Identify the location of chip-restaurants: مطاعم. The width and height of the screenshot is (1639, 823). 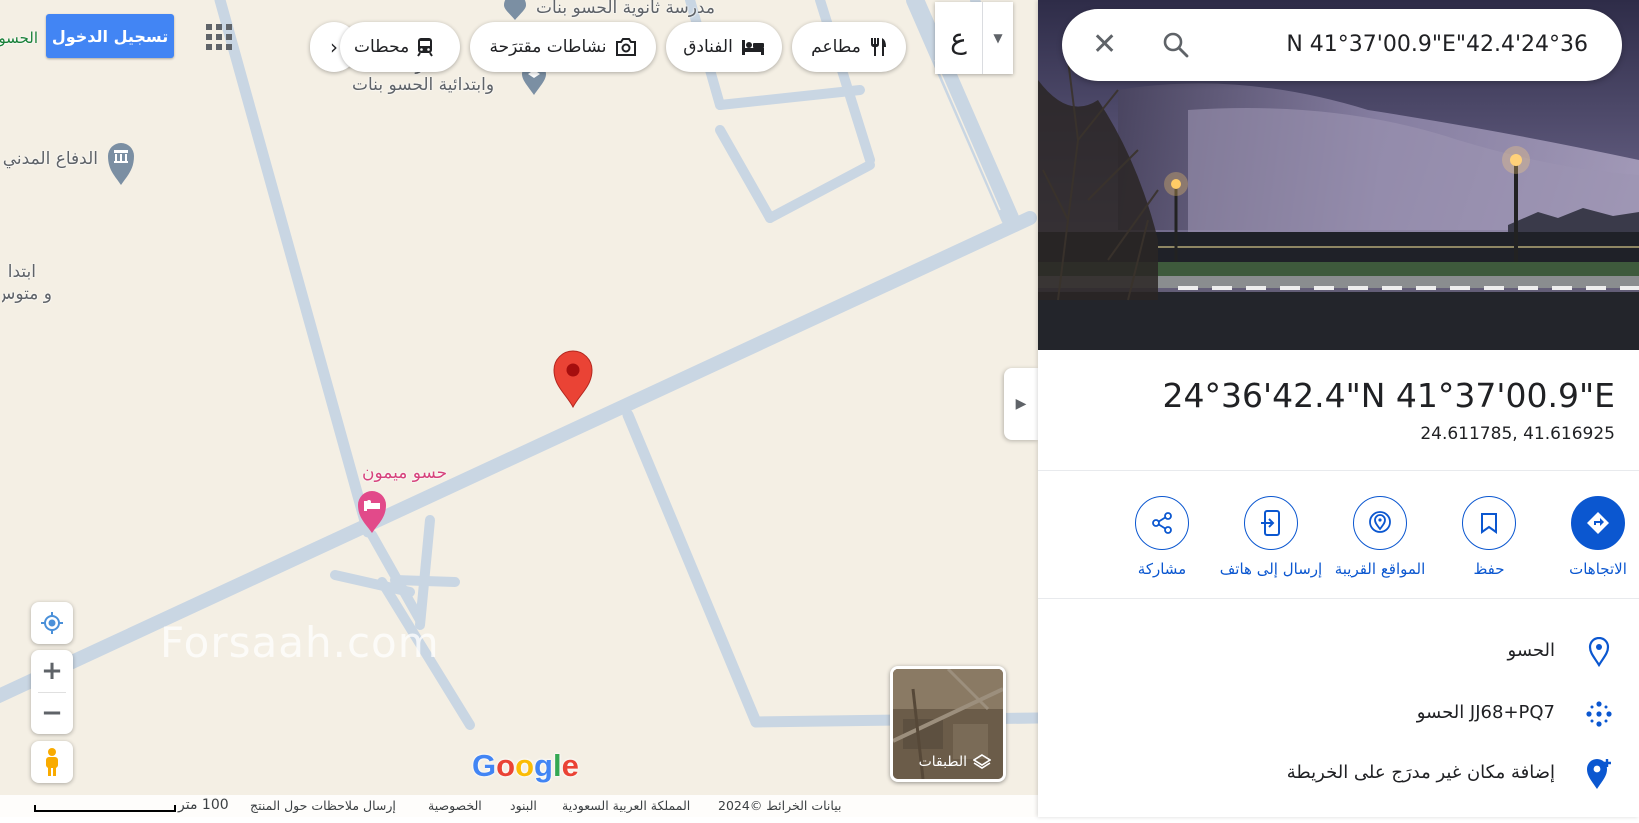
(849, 47).